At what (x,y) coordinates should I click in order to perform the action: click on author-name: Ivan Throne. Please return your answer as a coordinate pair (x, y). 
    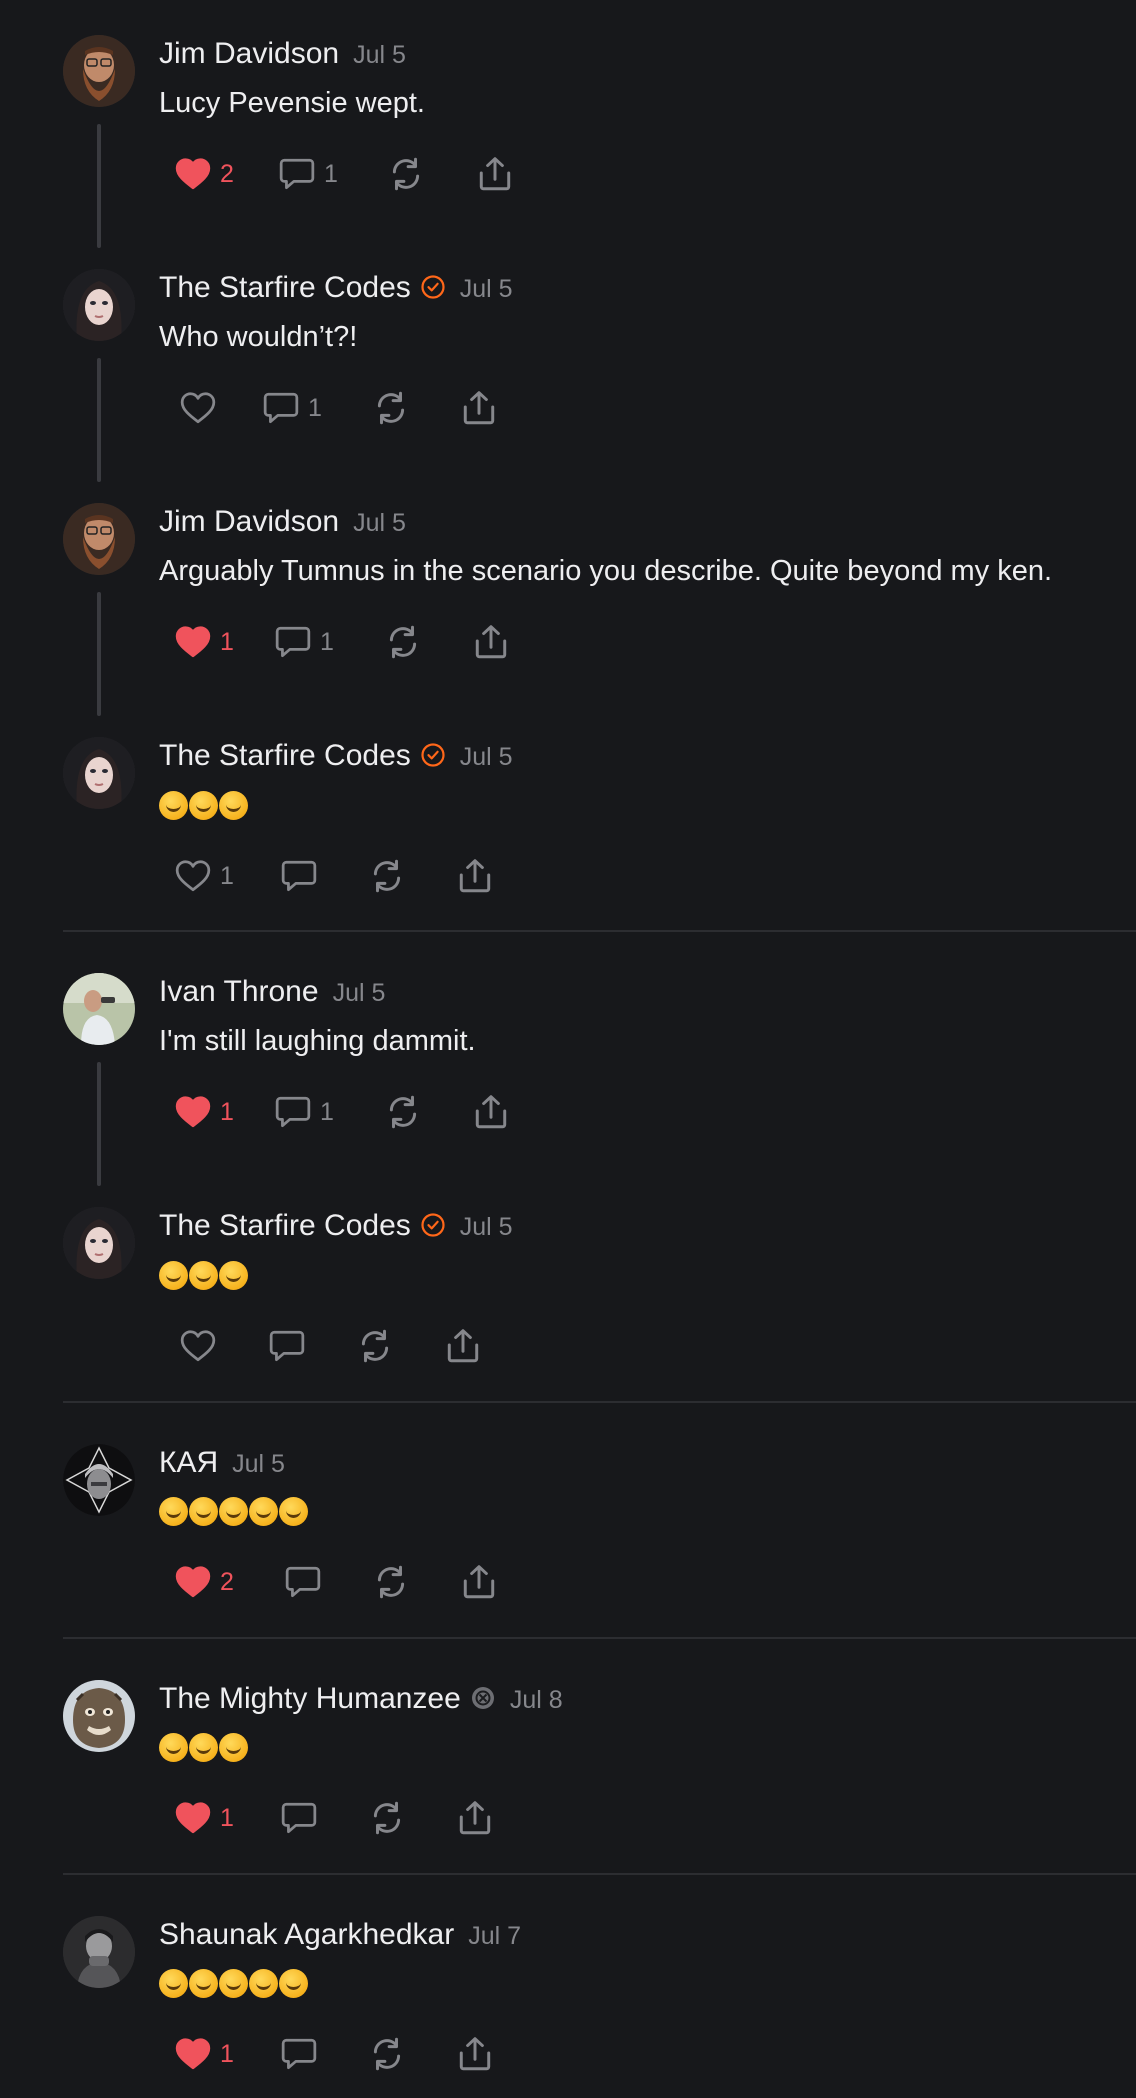
    Looking at the image, I should click on (239, 992).